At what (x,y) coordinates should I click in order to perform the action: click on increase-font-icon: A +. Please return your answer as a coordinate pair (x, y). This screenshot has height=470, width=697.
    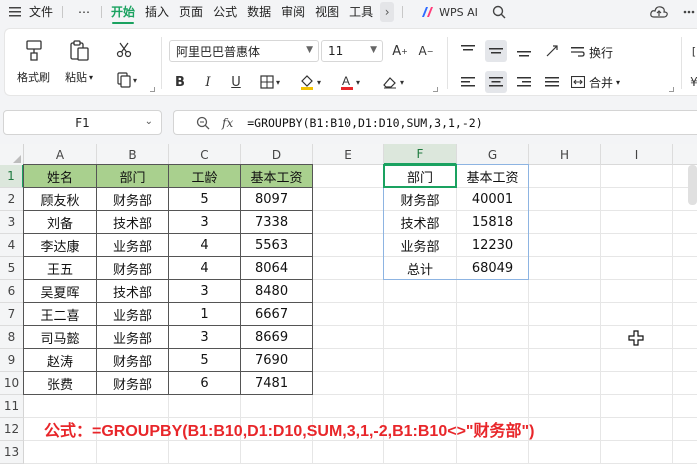
    Looking at the image, I should click on (400, 51).